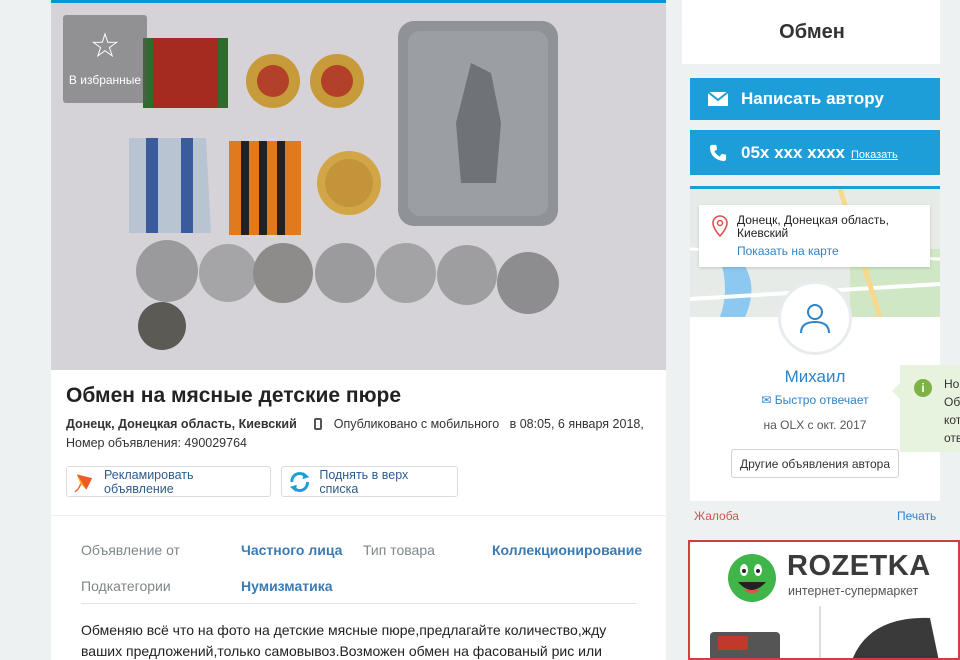  What do you see at coordinates (149, 481) in the screenshot?
I see `promote-ad-label: Рекламировать объявление` at bounding box center [149, 481].